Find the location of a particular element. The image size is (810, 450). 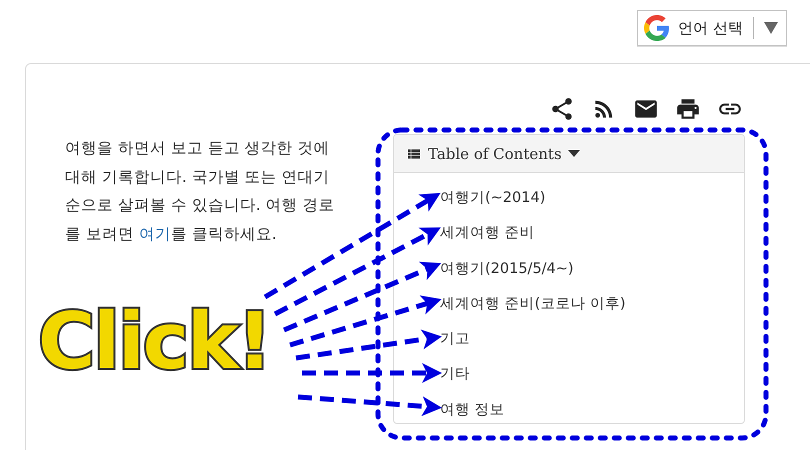

language-selector: 언어 선택 is located at coordinates (712, 28).